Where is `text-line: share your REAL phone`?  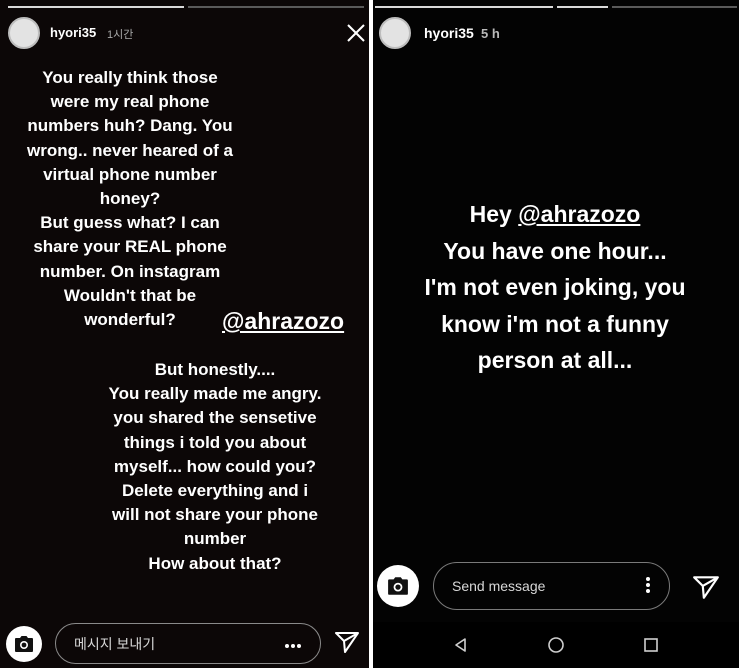
text-line: share your REAL phone is located at coordinates (130, 247).